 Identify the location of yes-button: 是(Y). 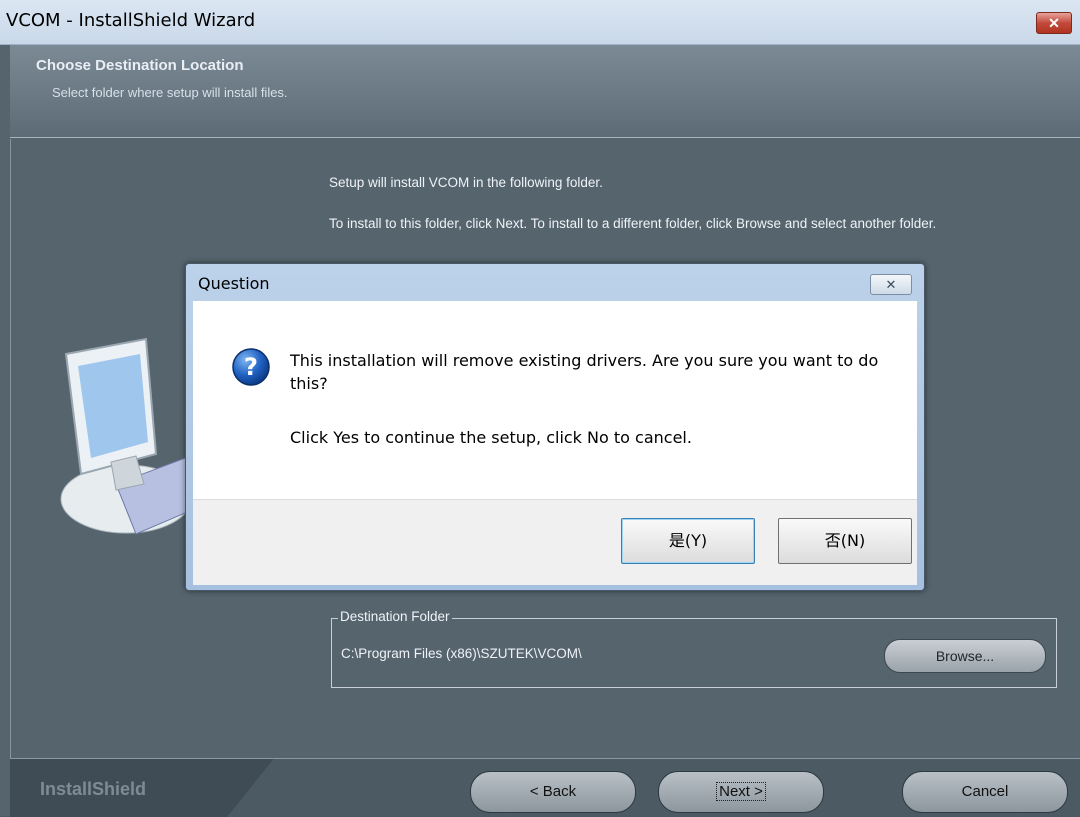
(688, 541).